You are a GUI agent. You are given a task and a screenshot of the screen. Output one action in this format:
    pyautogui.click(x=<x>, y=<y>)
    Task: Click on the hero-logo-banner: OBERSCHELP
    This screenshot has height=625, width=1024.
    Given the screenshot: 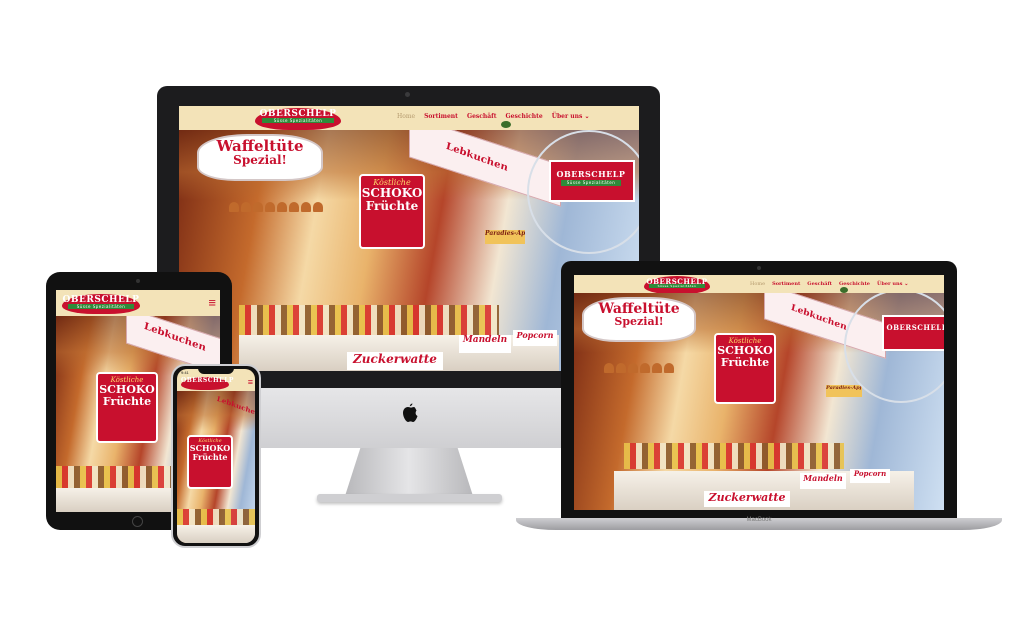 What is the action you would take?
    pyautogui.click(x=913, y=333)
    